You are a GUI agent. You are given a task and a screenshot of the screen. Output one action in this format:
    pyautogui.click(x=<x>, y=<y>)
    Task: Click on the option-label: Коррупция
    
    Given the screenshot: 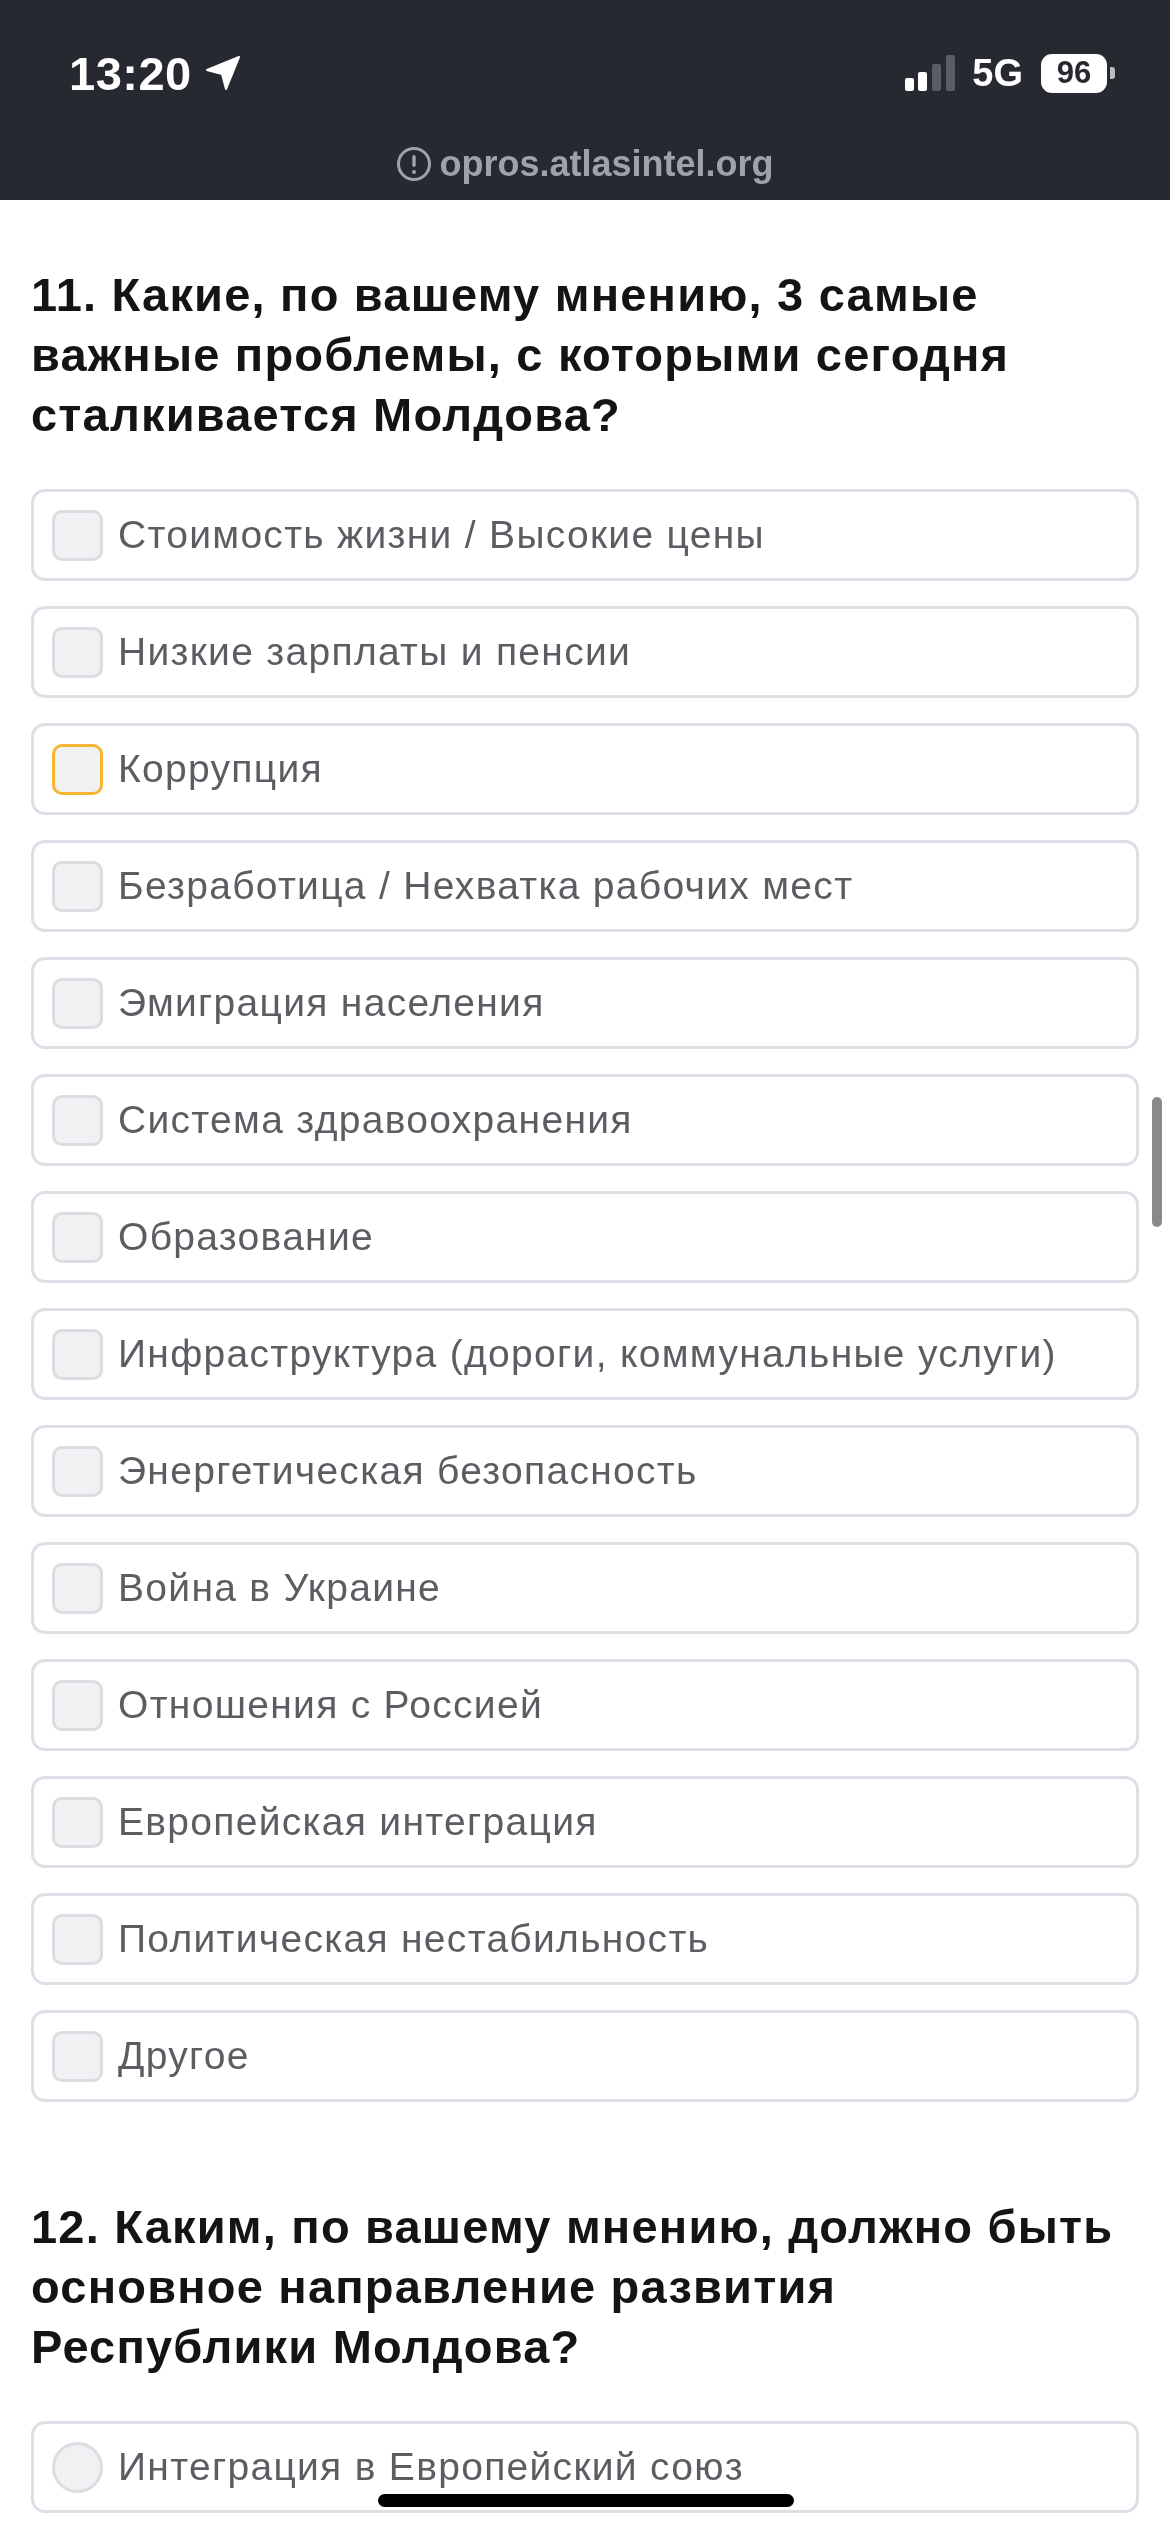 What is the action you would take?
    pyautogui.click(x=220, y=769)
    